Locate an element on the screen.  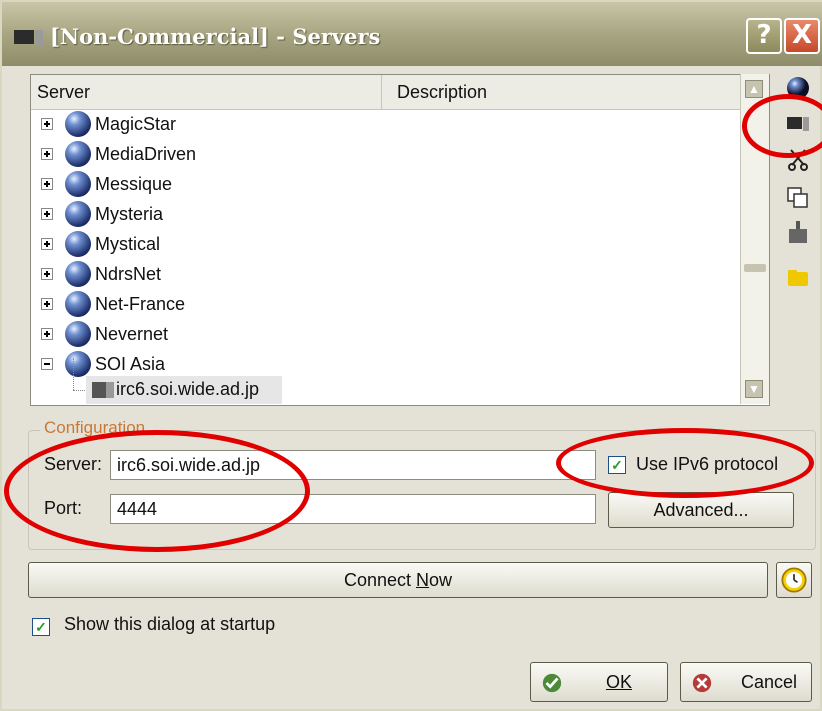
list-item-label: Net-France is located at coordinates (140, 304).